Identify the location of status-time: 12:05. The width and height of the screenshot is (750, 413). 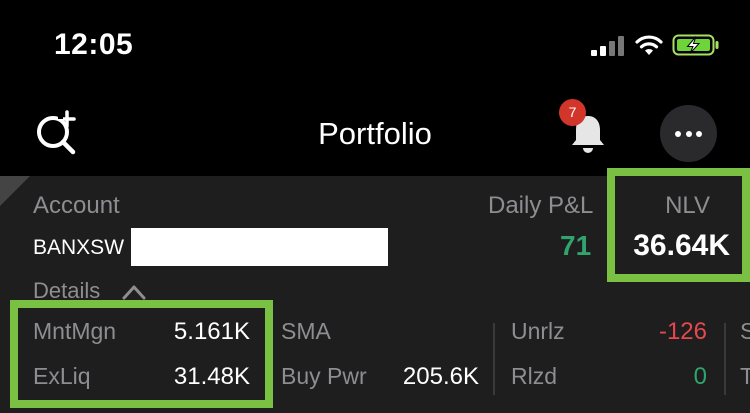
(94, 44).